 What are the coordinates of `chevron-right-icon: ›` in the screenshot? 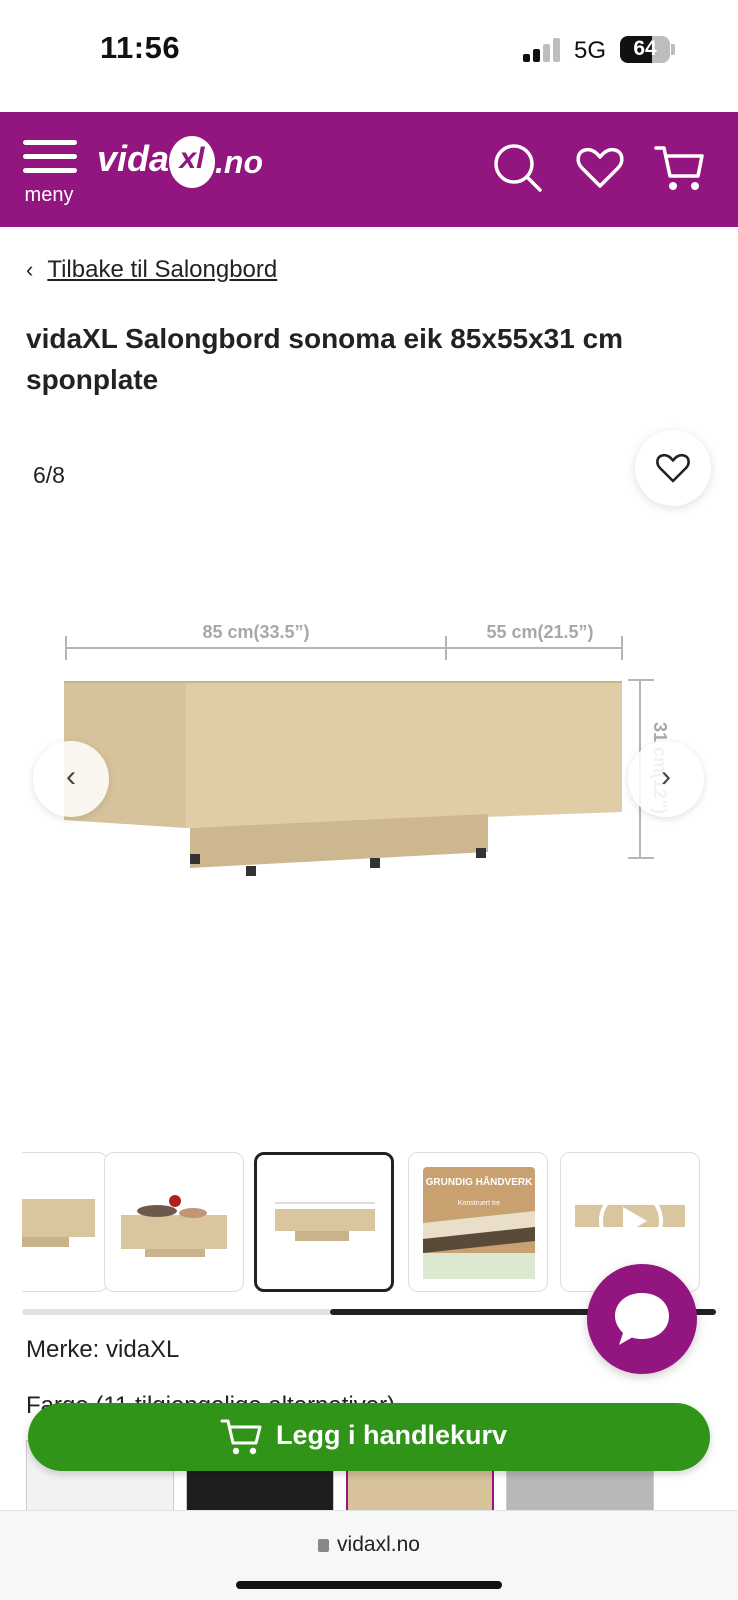 It's located at (666, 776).